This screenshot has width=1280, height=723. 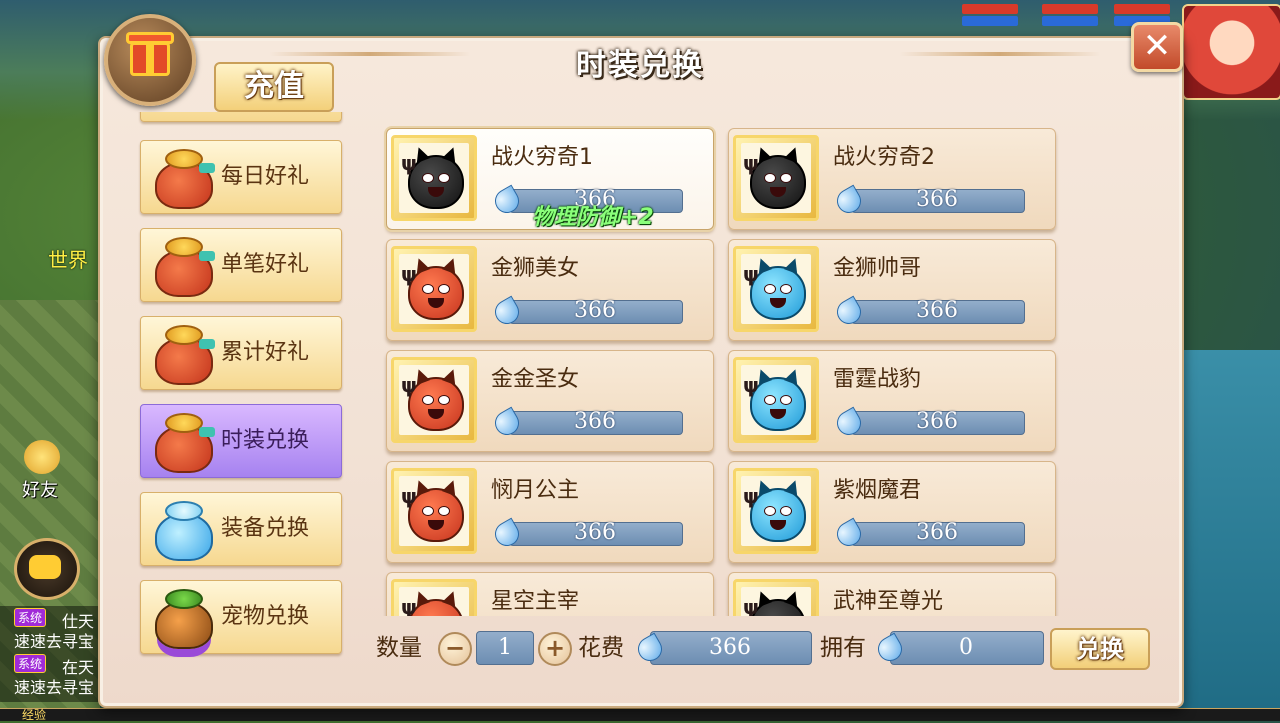 I want to click on sidebar-item-equipment-exchange: 装备兑换, so click(x=241, y=529).